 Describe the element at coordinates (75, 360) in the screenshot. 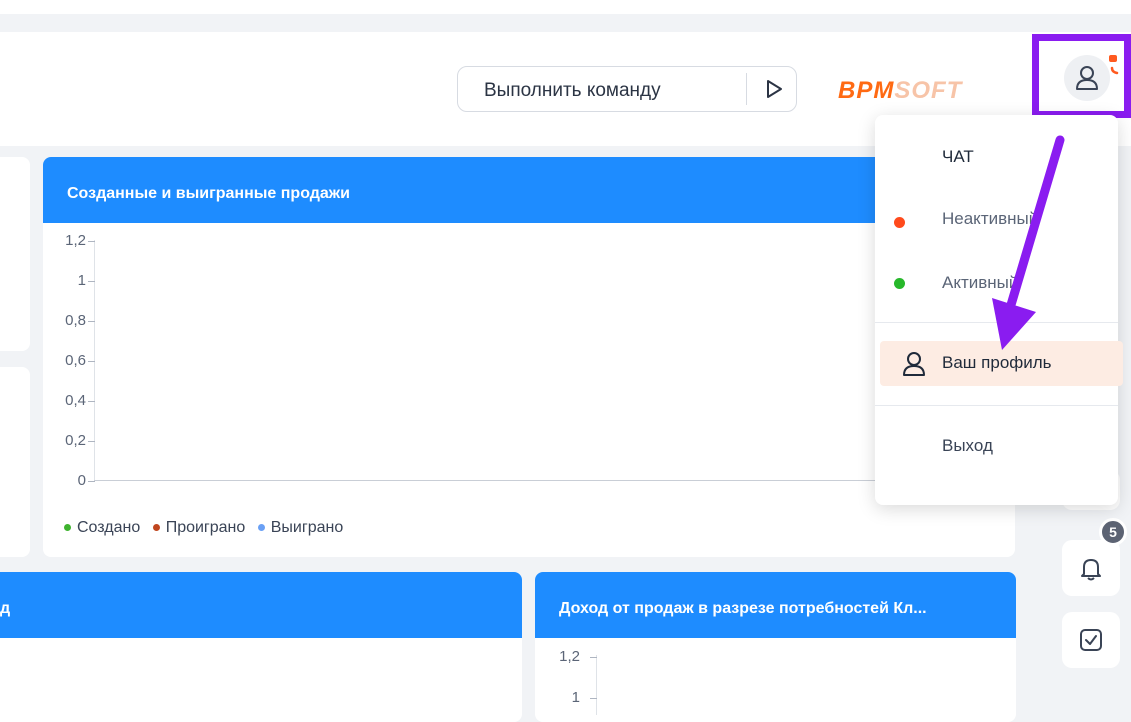

I see `y-tick-label: 0,6` at that location.